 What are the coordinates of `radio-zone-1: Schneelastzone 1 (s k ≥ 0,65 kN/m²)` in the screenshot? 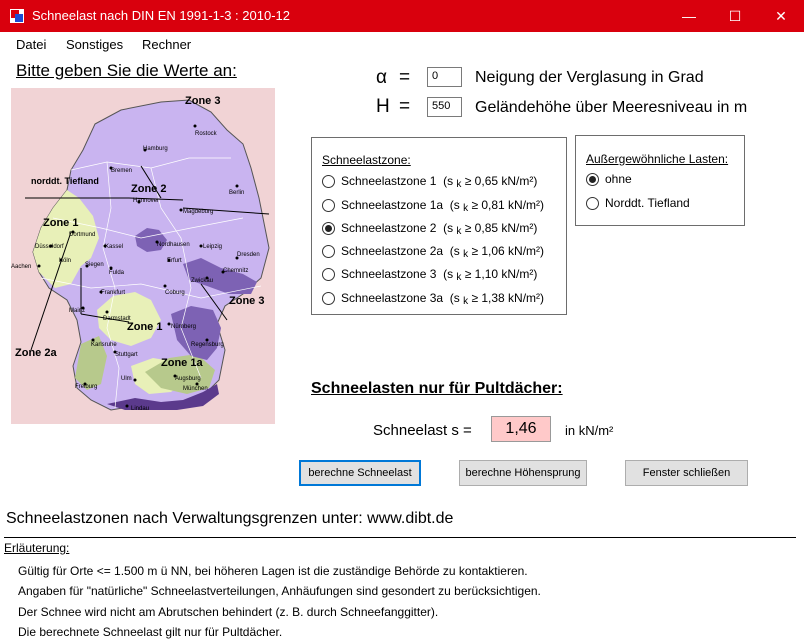 It's located at (429, 182).